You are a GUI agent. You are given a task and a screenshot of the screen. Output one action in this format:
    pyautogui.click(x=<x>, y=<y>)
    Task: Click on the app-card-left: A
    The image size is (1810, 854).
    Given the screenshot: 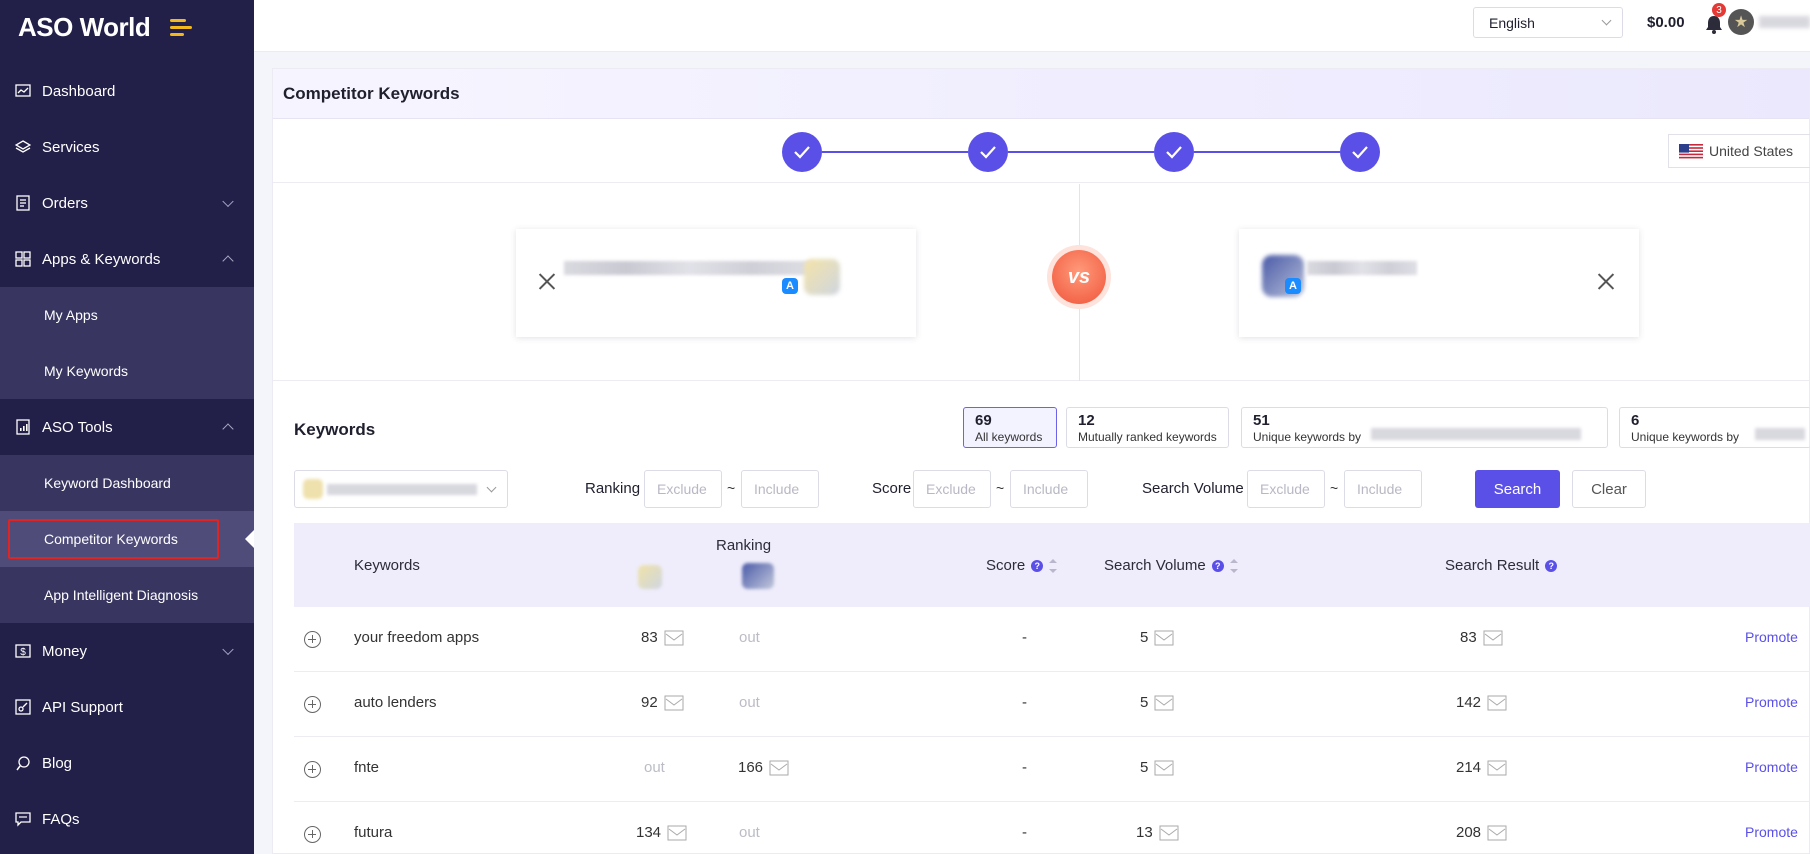 What is the action you would take?
    pyautogui.click(x=716, y=283)
    